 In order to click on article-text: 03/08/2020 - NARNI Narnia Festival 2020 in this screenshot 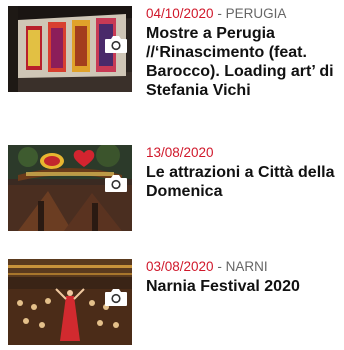, I will do `click(245, 277)`.